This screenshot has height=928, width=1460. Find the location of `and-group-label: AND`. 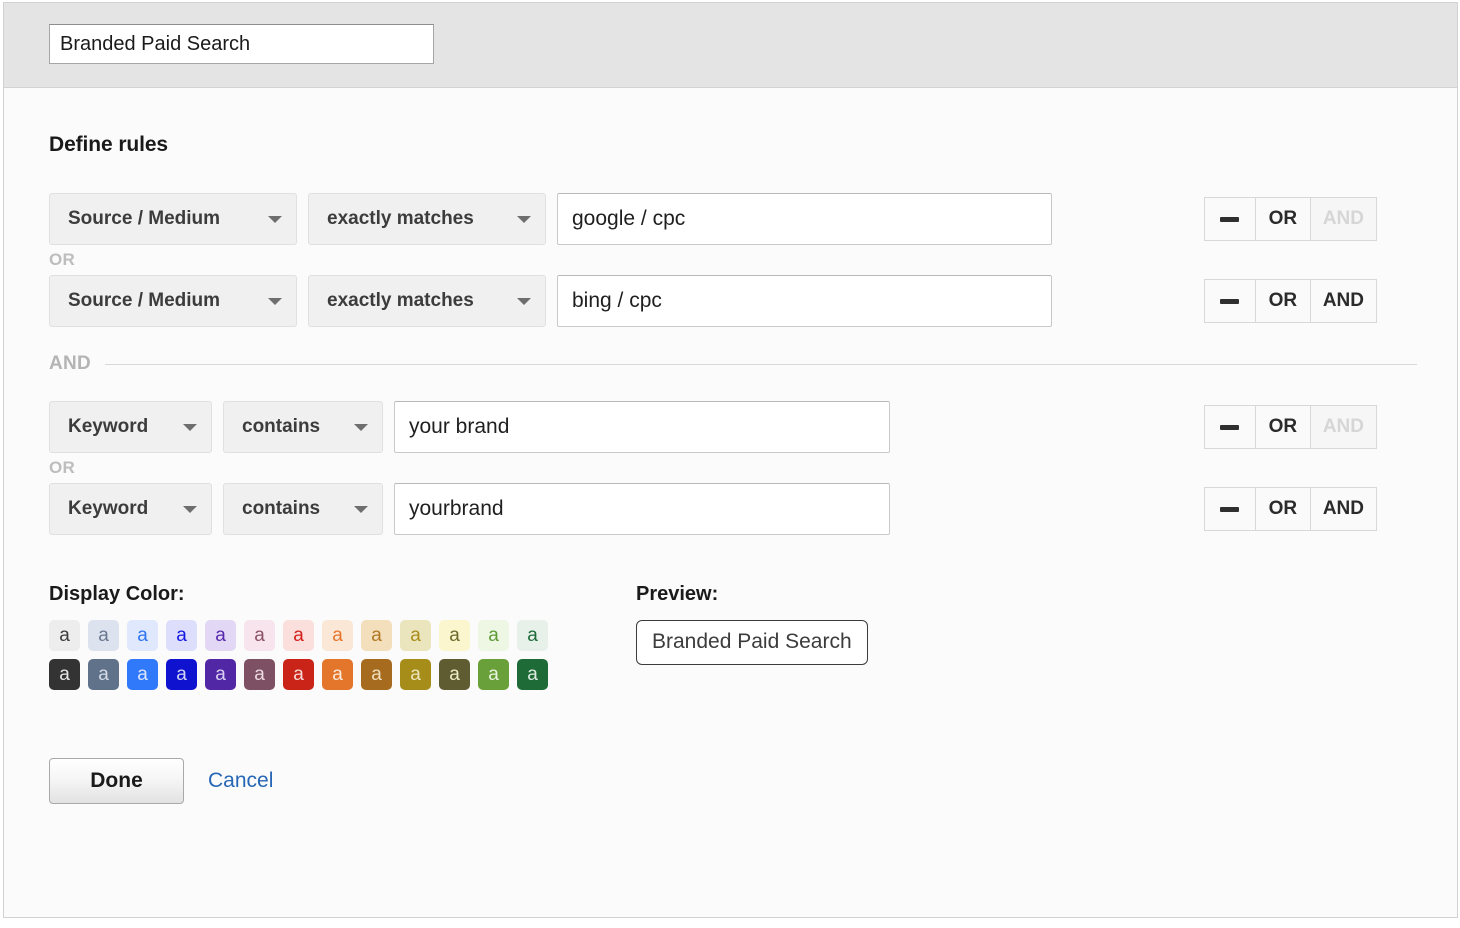

and-group-label: AND is located at coordinates (77, 364).